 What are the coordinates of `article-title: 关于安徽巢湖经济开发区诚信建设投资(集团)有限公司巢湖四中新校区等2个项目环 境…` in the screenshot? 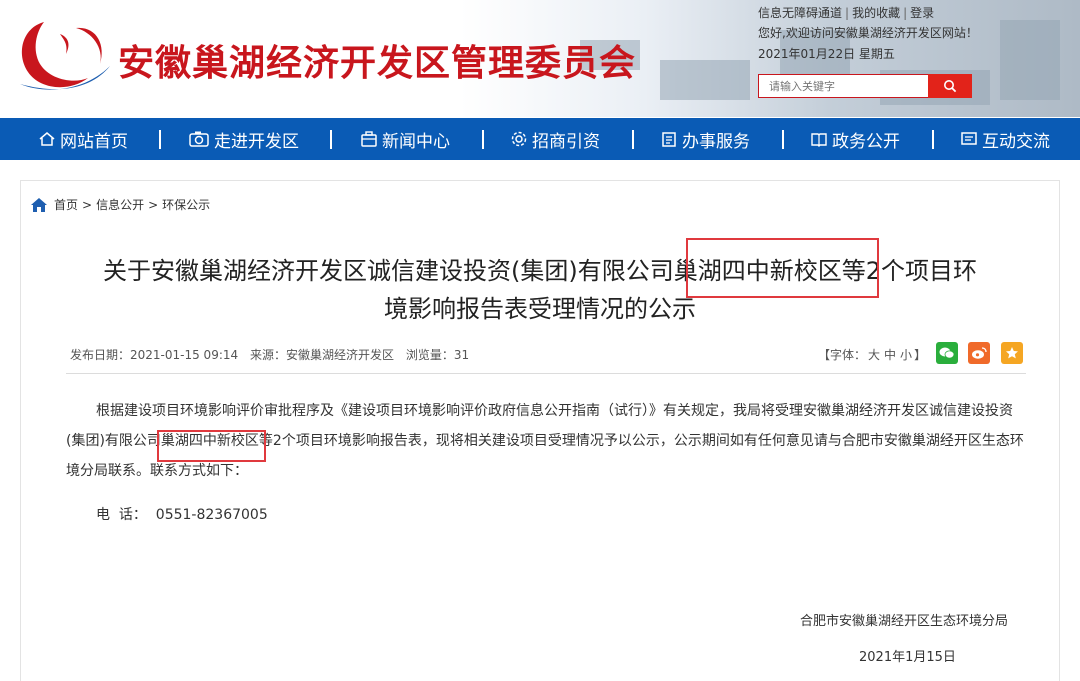 It's located at (540, 290).